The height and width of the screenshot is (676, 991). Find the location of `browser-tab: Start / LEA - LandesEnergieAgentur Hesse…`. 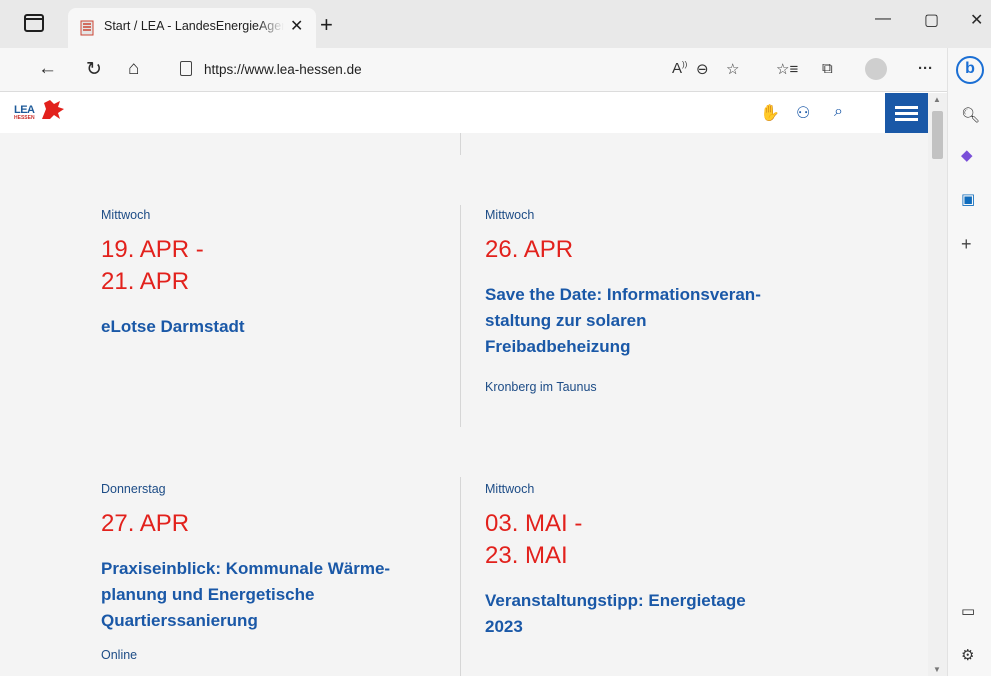

browser-tab: Start / LEA - LandesEnergieAgentur Hesse… is located at coordinates (192, 28).